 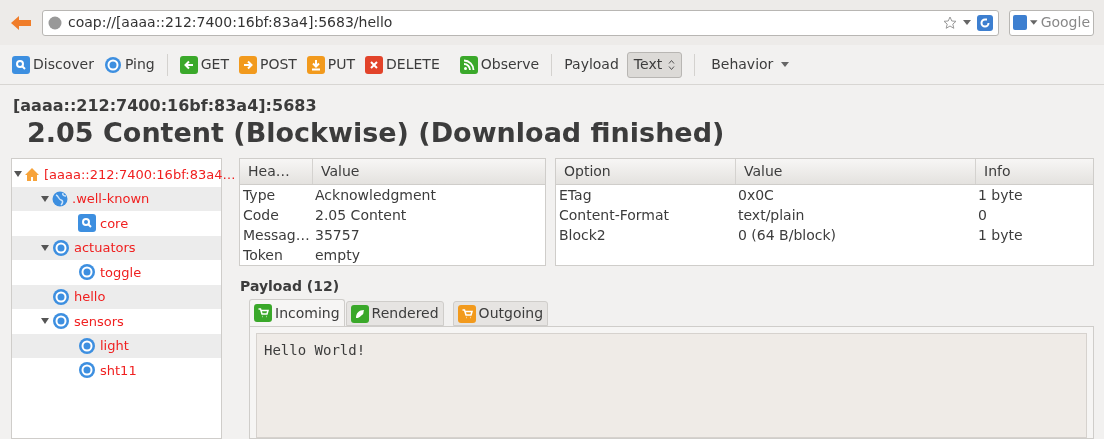 I want to click on put-button: PUT, so click(x=331, y=64).